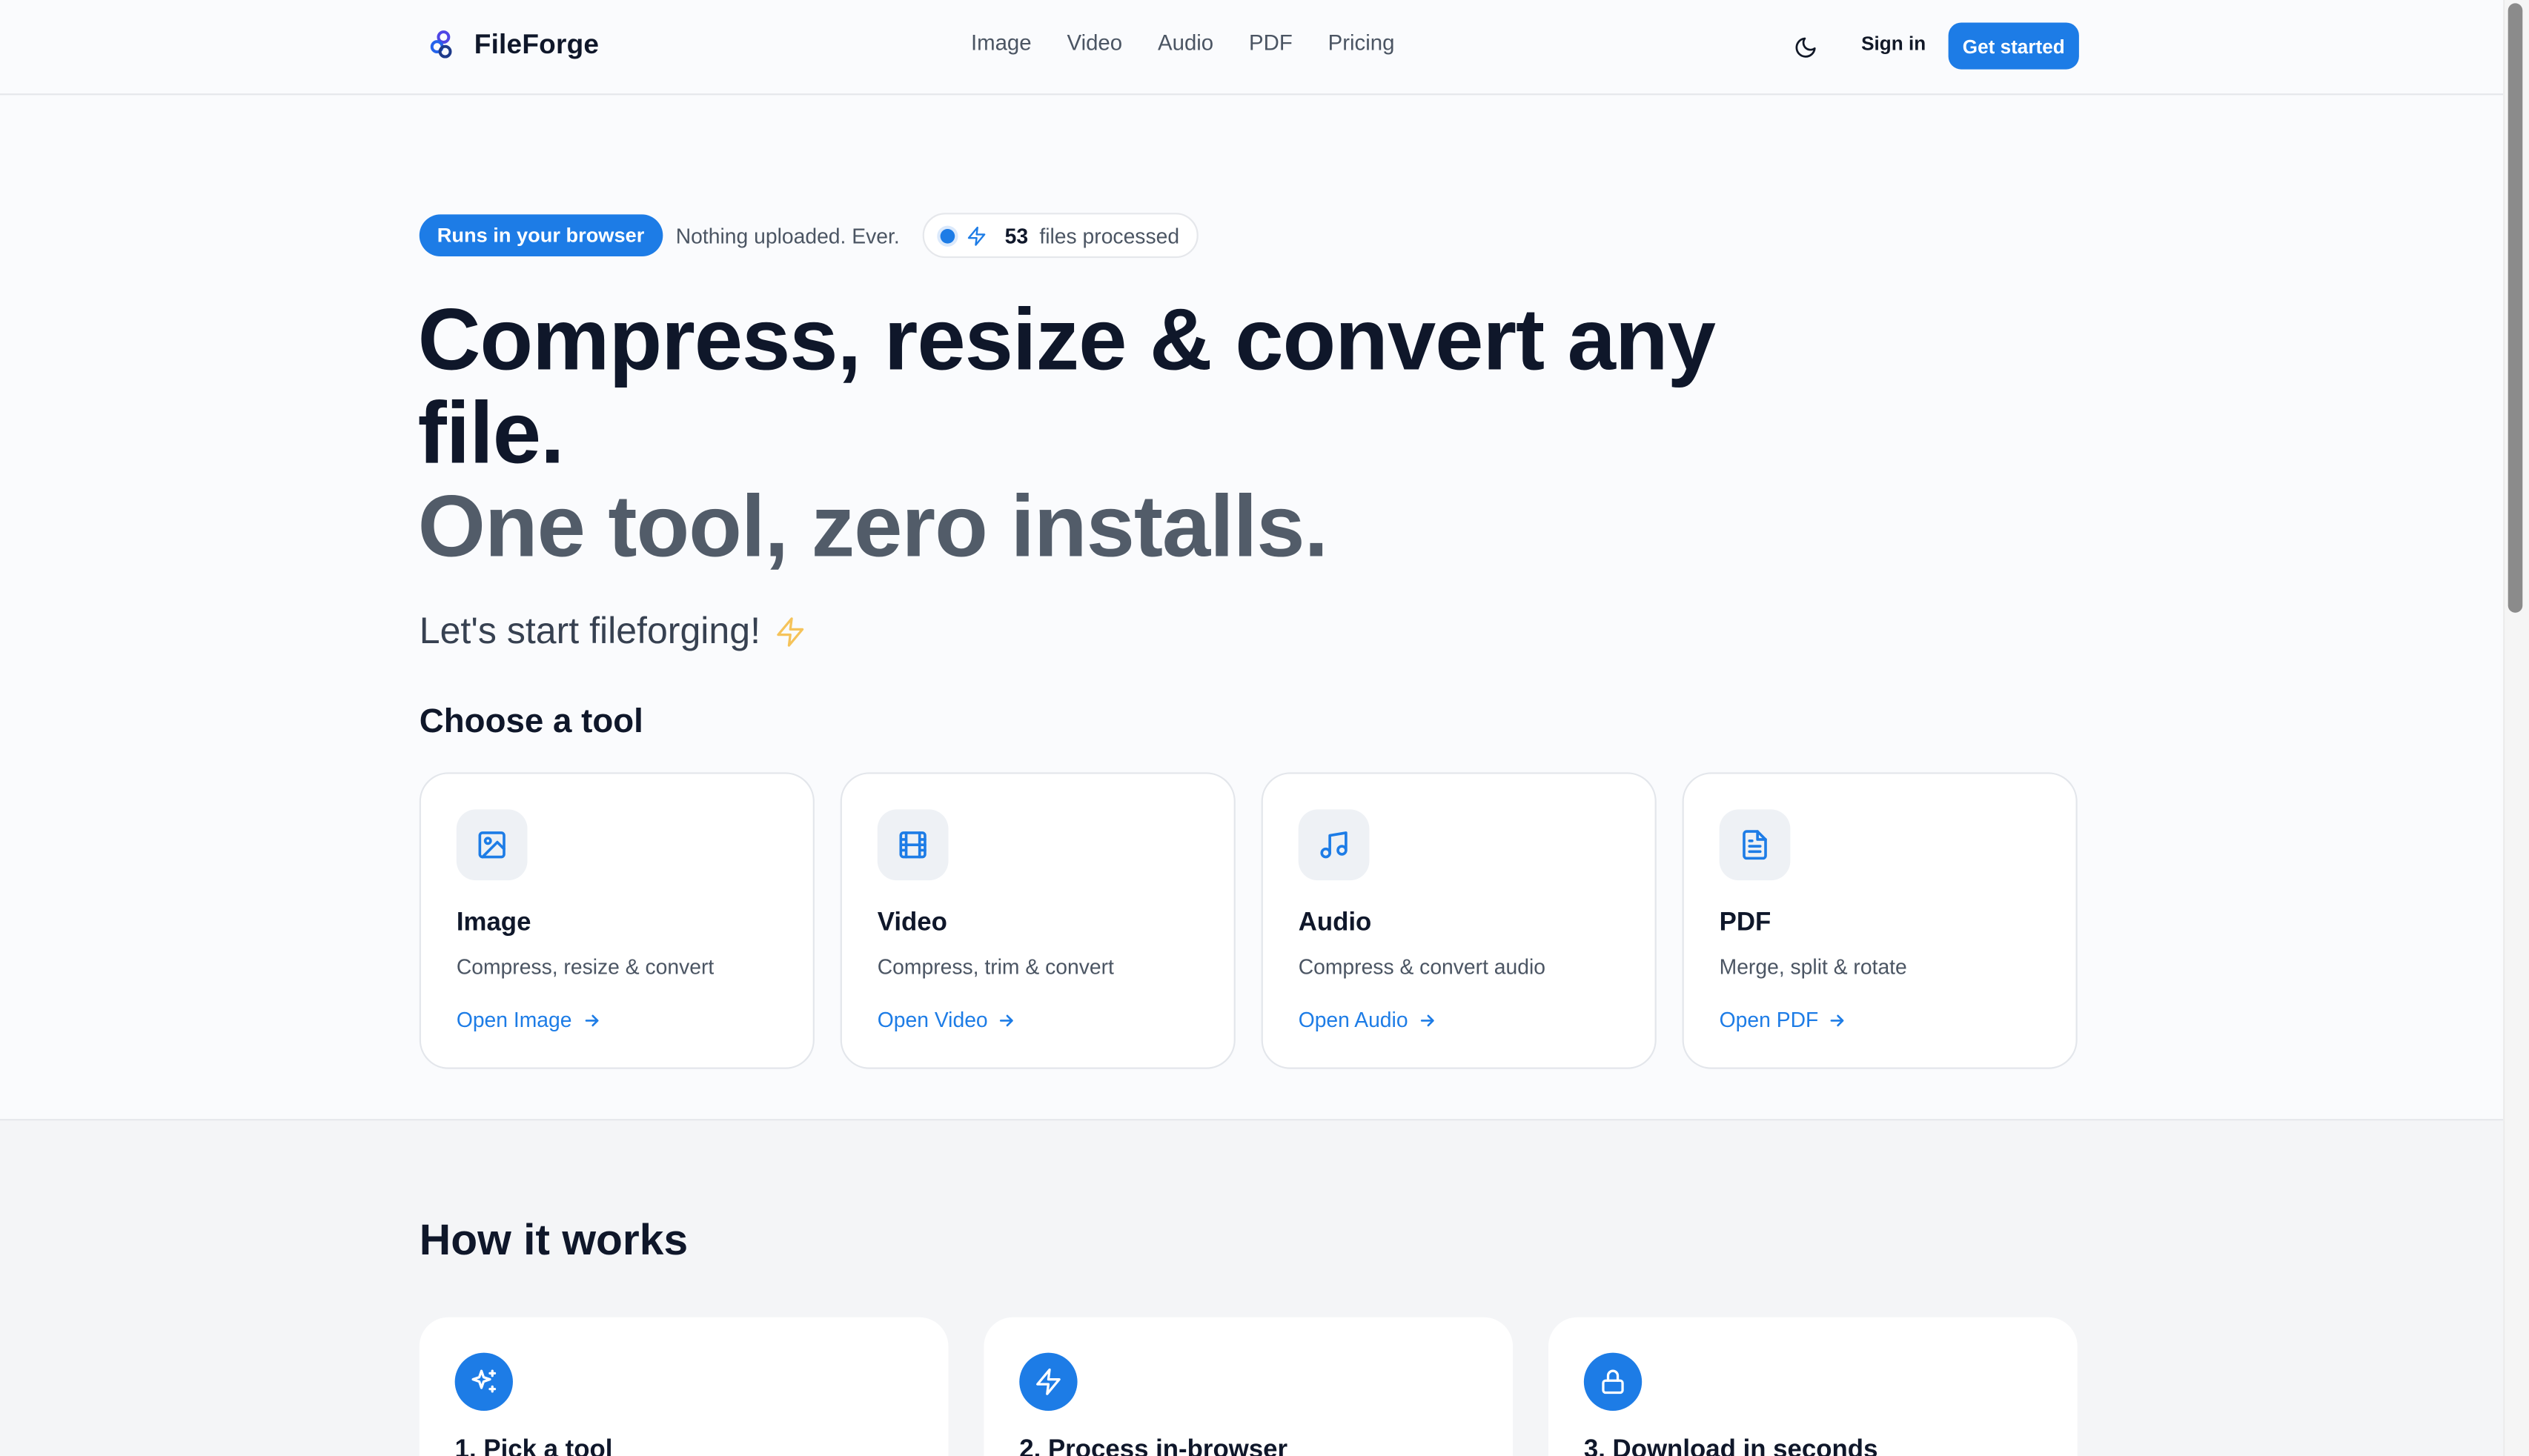 The image size is (2529, 1456). Describe the element at coordinates (554, 1239) in the screenshot. I see `how-it-works-heading: How it works` at that location.